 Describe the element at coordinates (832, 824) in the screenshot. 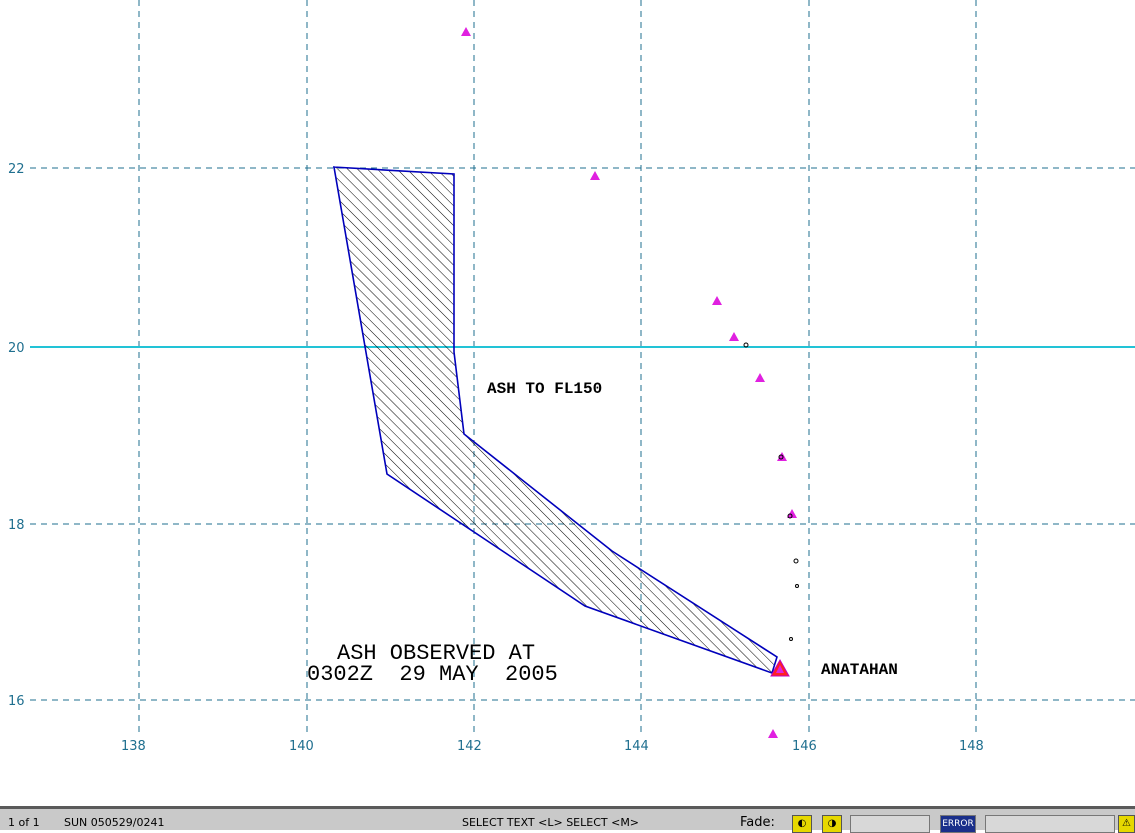

I see `fade-up-button: ◑` at that location.